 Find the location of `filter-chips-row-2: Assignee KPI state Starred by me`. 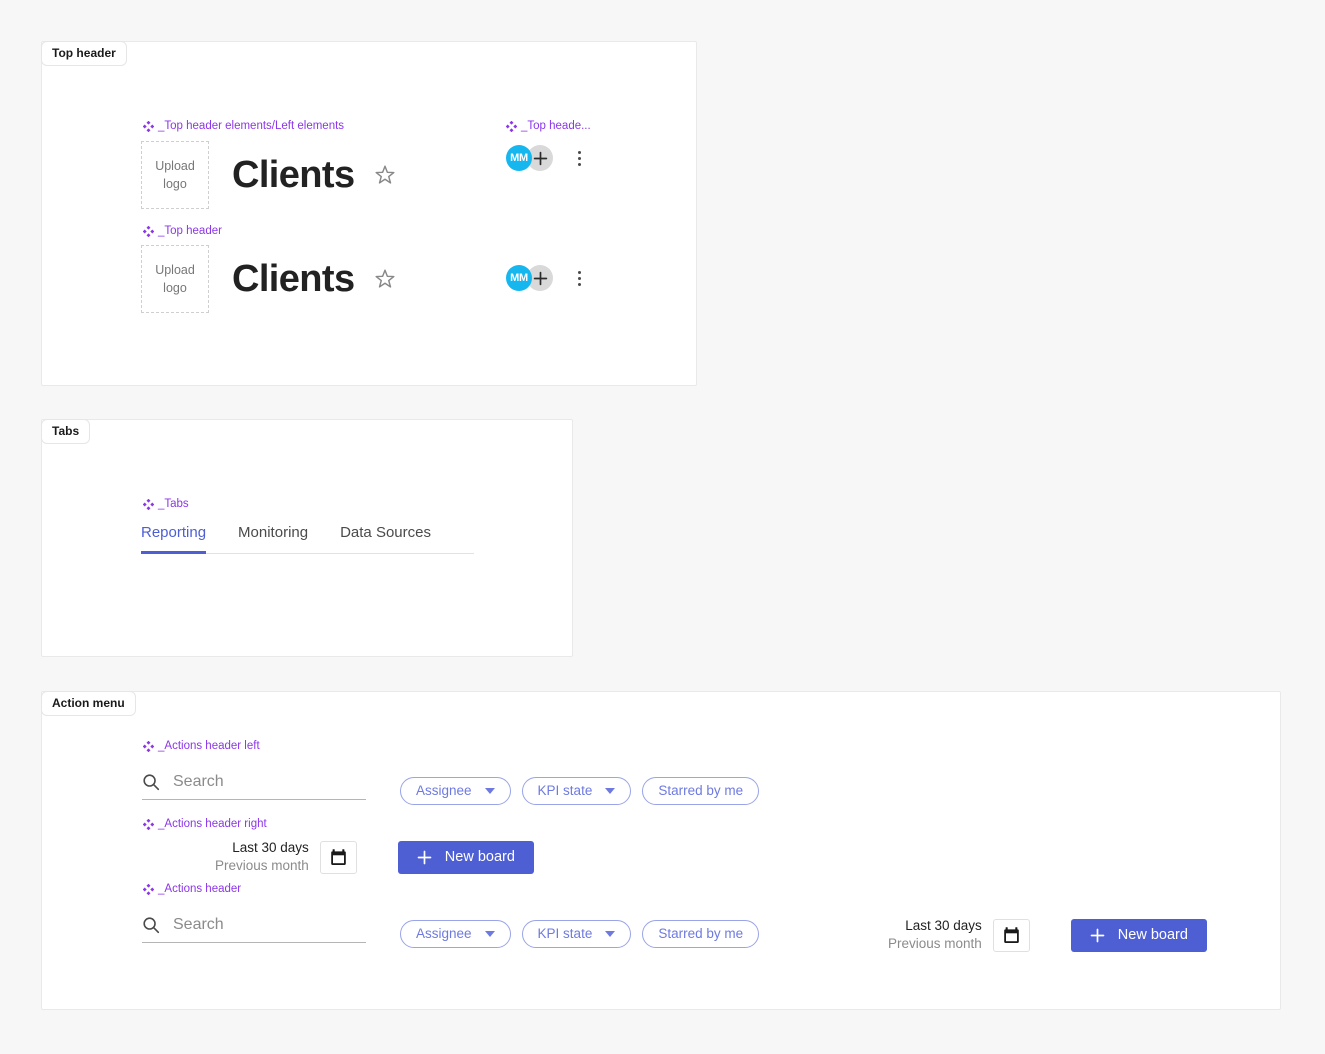

filter-chips-row-2: Assignee KPI state Starred by me is located at coordinates (580, 934).